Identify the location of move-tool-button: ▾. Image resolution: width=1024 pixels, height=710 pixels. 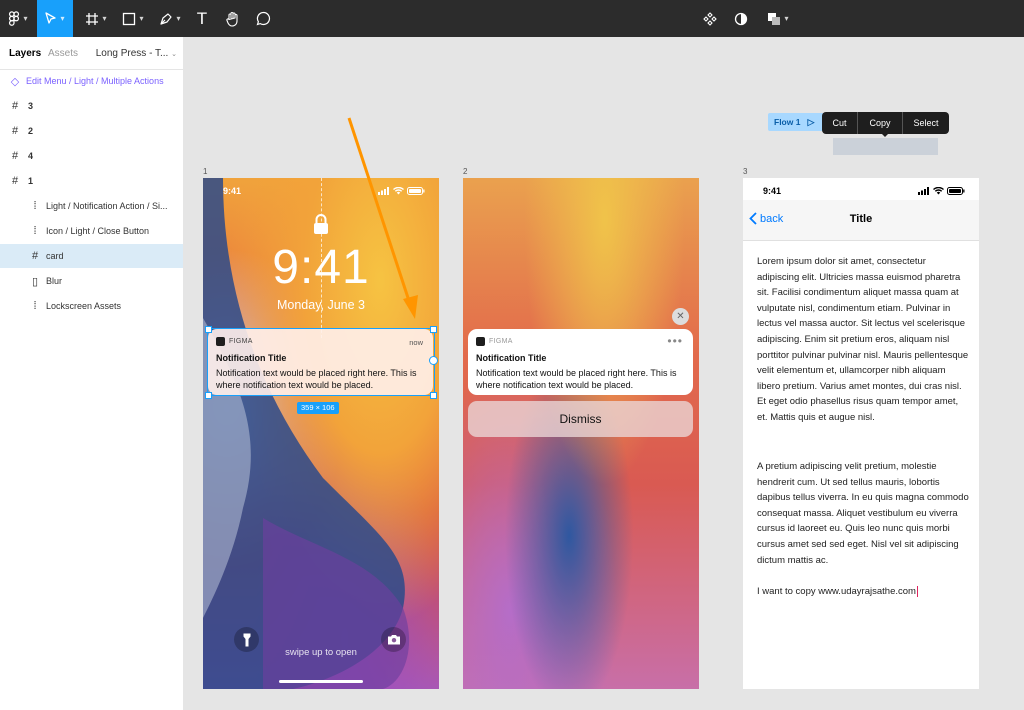
(55, 18).